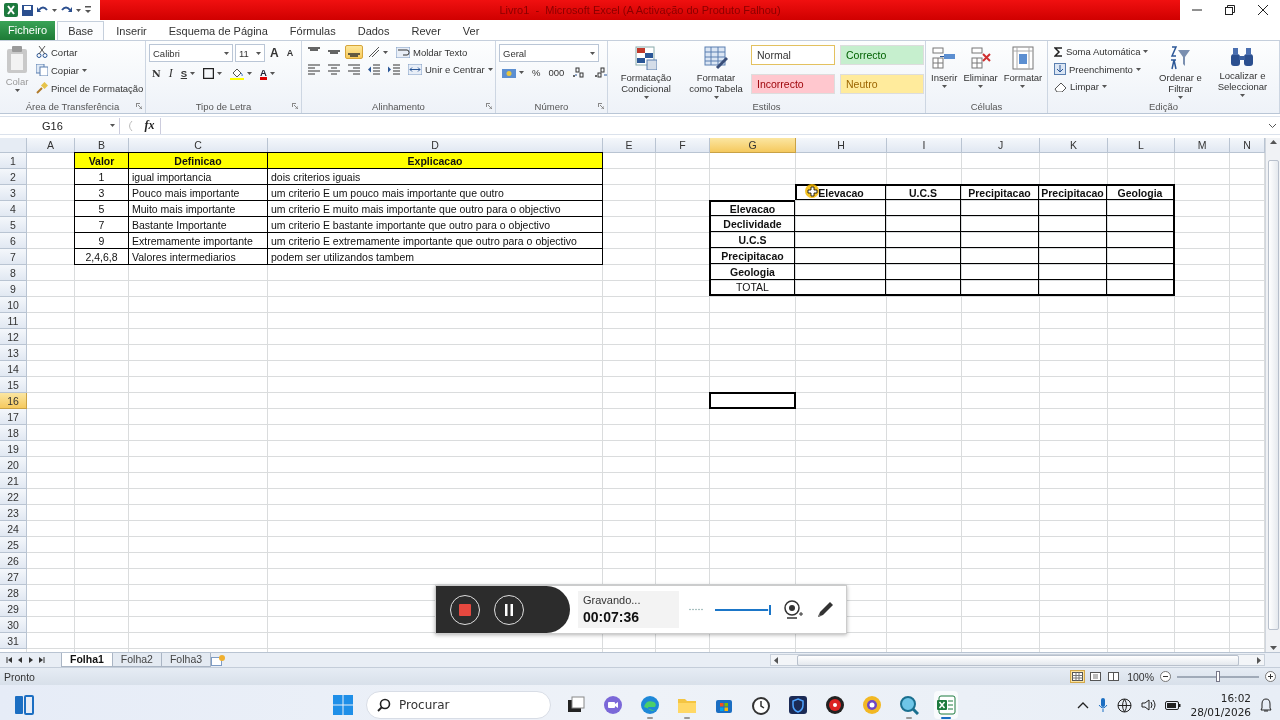 This screenshot has width=1280, height=720. Describe the element at coordinates (13, 369) in the screenshot. I see `row-header: 14` at that location.